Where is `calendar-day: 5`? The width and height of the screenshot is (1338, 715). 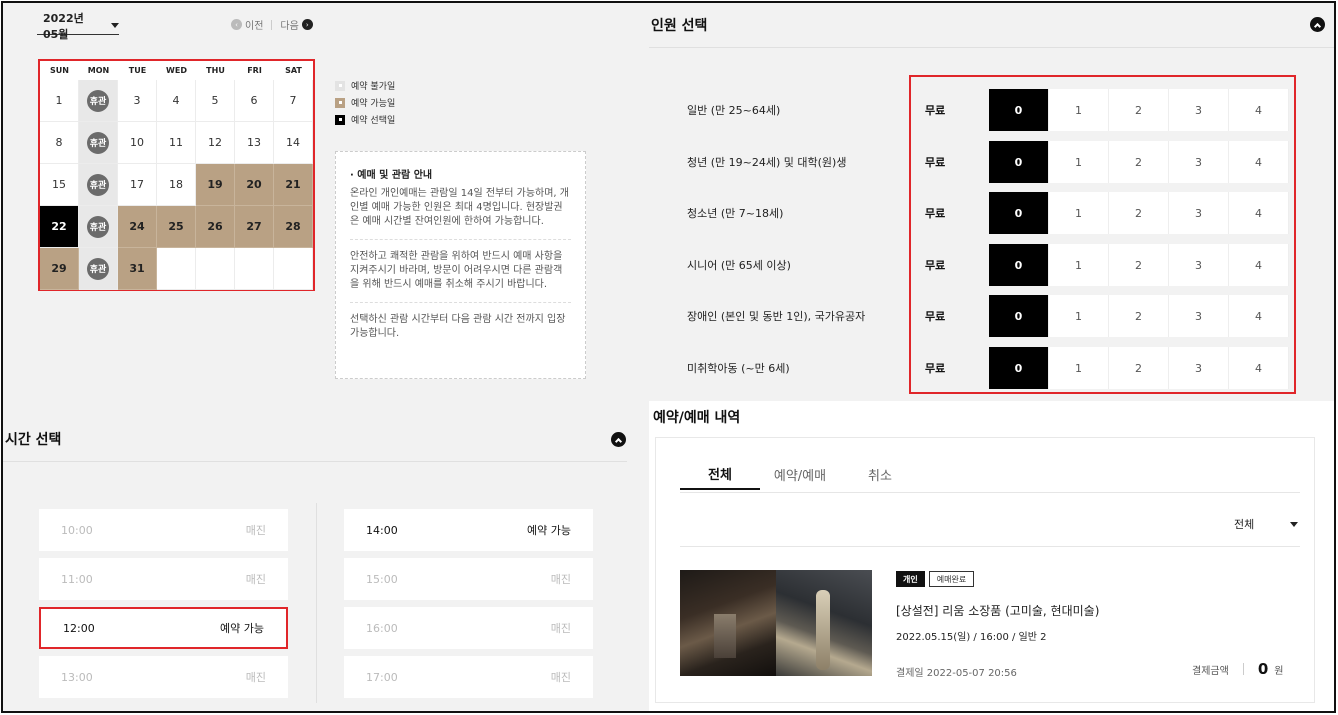
calendar-day: 5 is located at coordinates (215, 101).